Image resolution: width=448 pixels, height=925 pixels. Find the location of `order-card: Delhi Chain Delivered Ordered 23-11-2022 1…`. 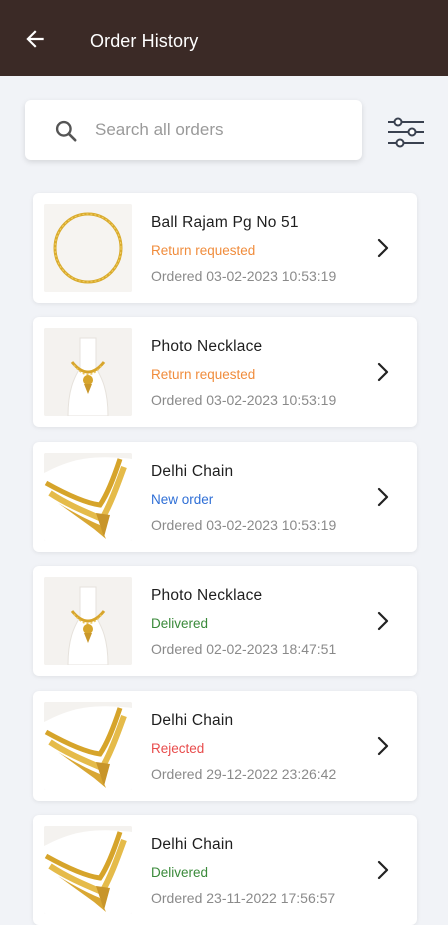

order-card: Delhi Chain Delivered Ordered 23-11-2022 1… is located at coordinates (225, 870).